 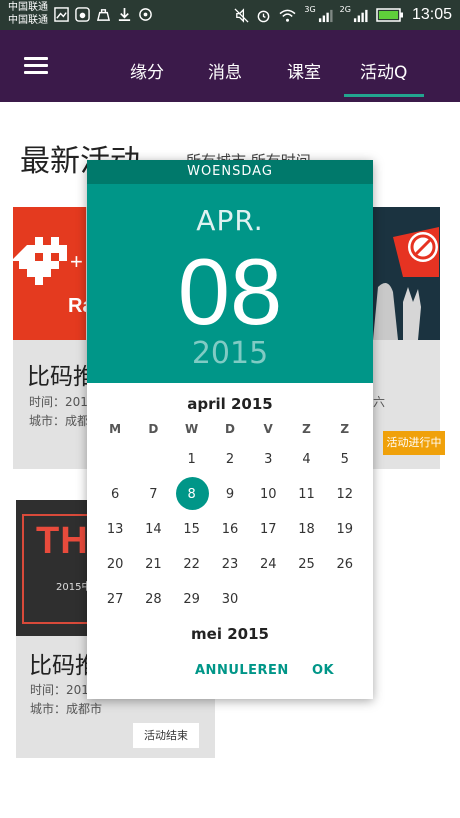 I want to click on calendar-day: 11, so click(x=306, y=494).